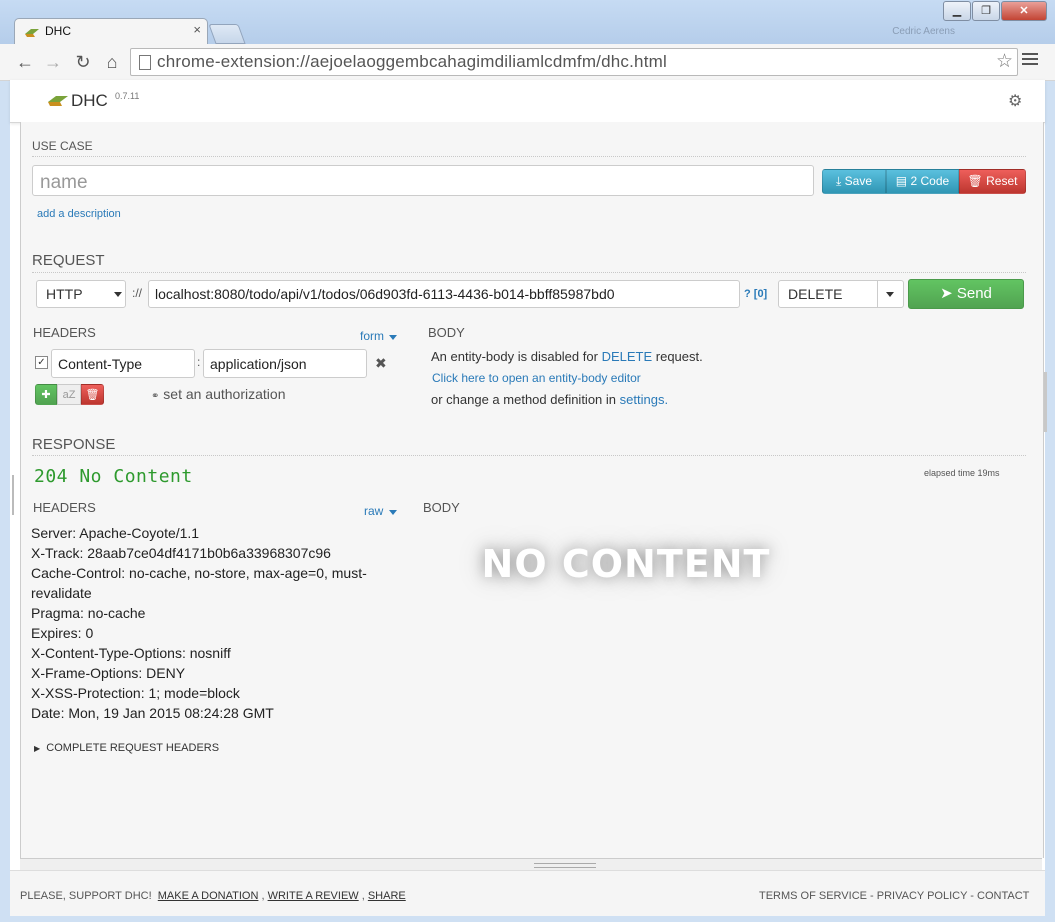 The image size is (1055, 922). What do you see at coordinates (527, 101) in the screenshot?
I see `app-header: DHC 0.7.11 ⚙` at bounding box center [527, 101].